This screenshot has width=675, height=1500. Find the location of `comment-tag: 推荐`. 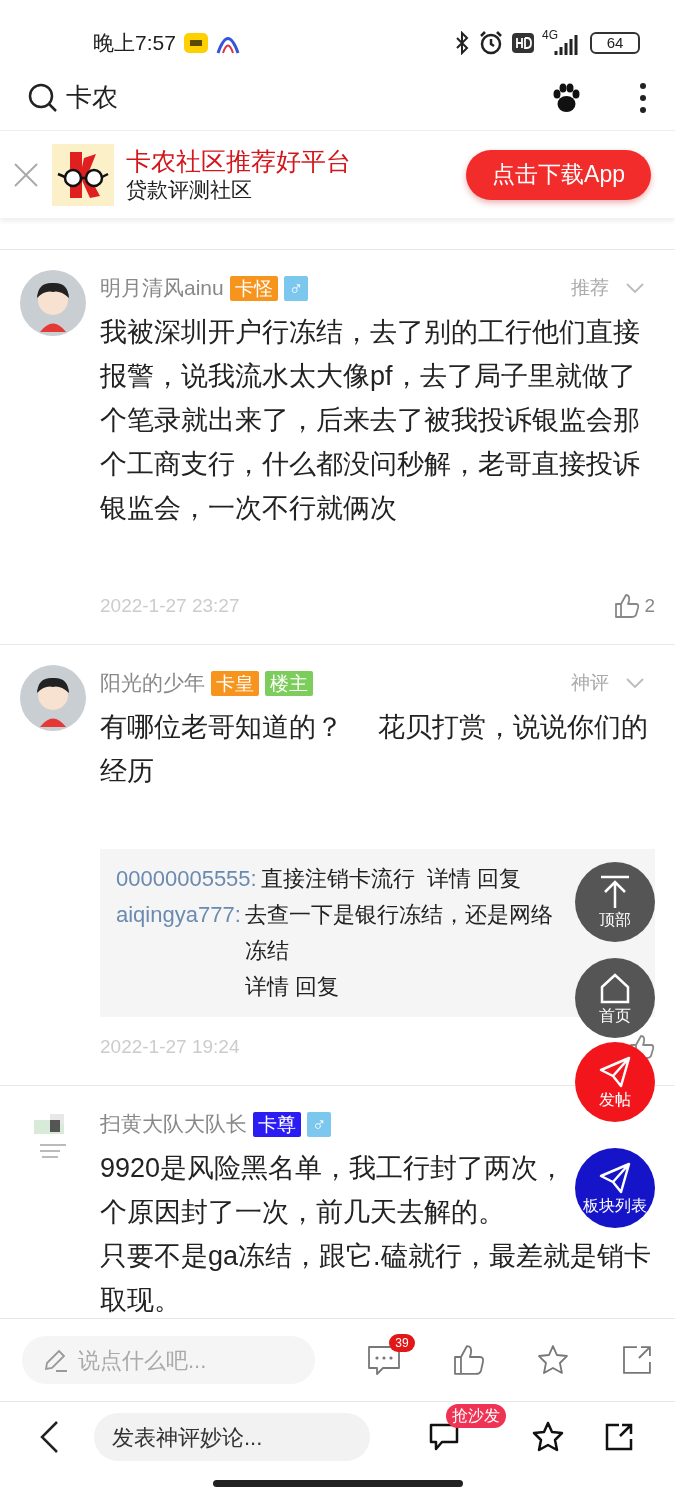

comment-tag: 推荐 is located at coordinates (590, 288).